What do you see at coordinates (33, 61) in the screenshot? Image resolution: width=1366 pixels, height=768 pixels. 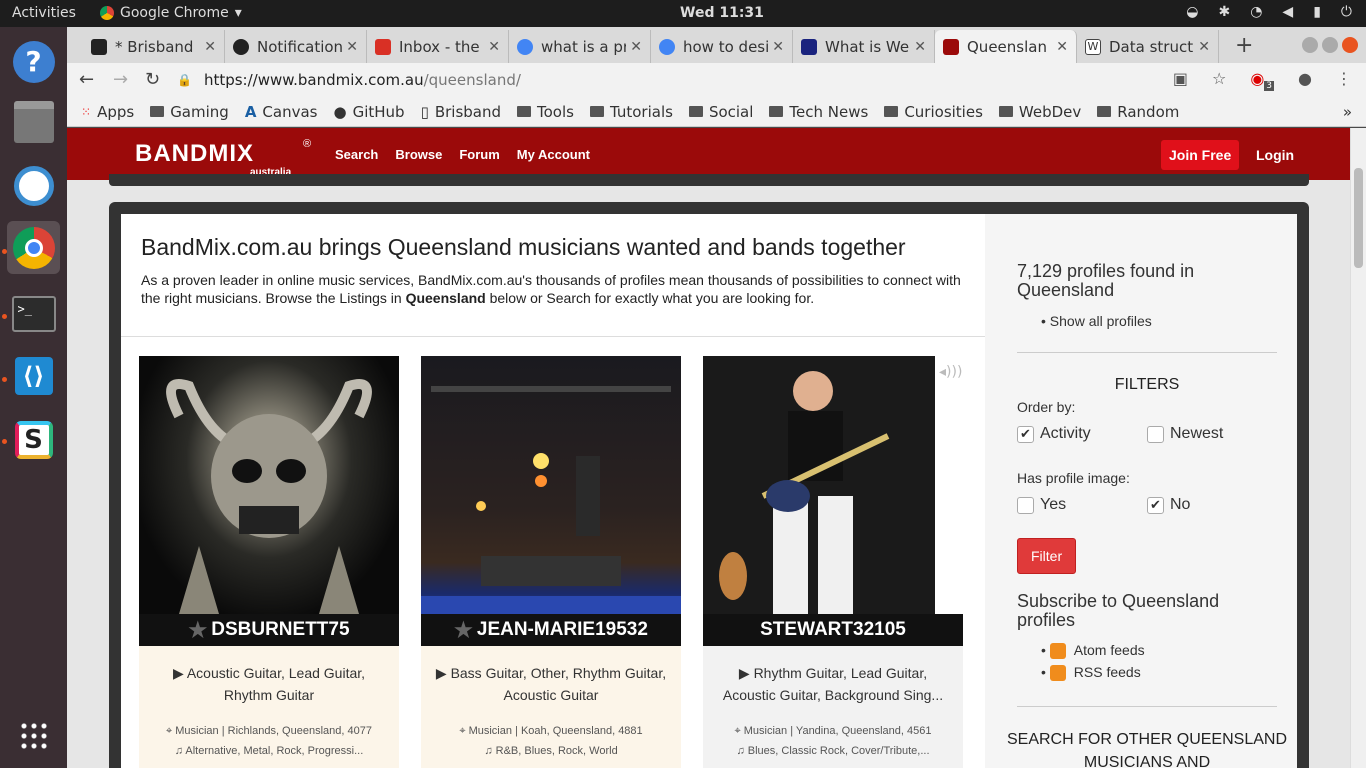 I see `help-app: ?` at bounding box center [33, 61].